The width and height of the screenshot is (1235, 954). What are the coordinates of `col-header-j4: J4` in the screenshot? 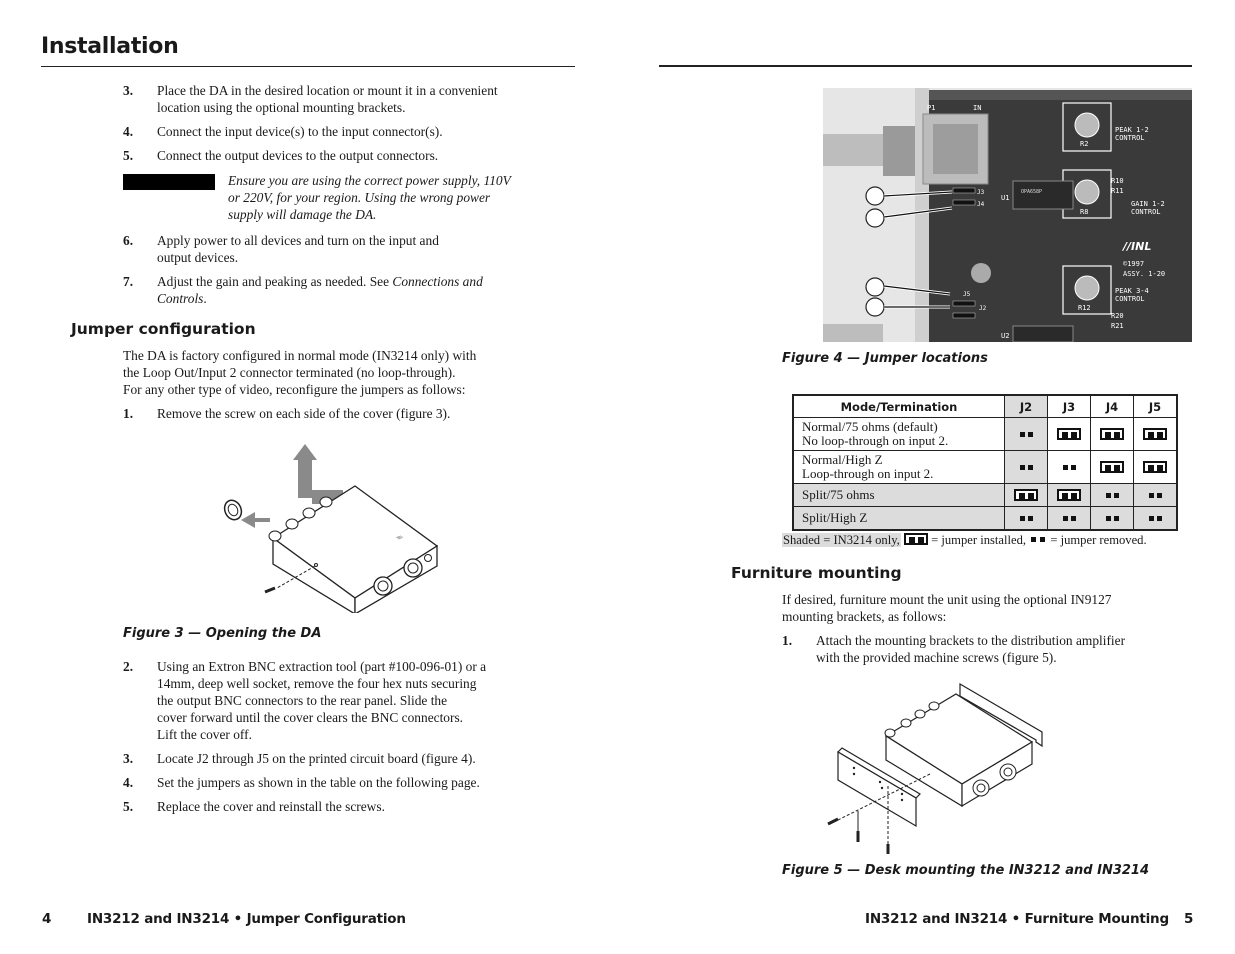 It's located at (1112, 406).